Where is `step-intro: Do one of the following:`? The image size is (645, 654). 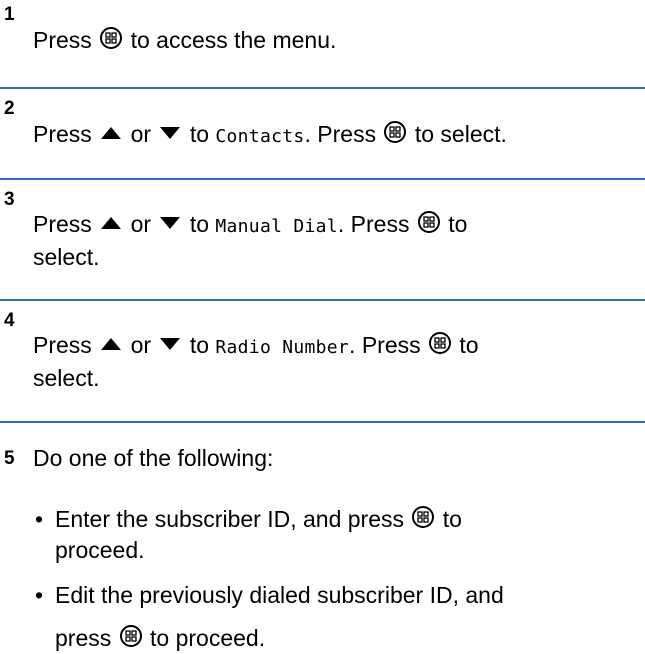
step-intro: Do one of the following: is located at coordinates (153, 458).